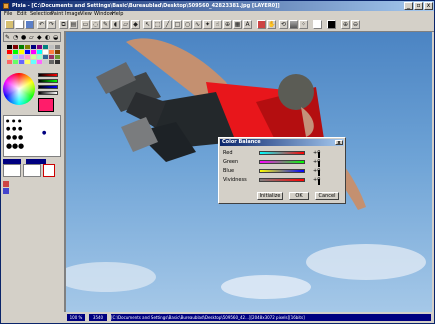 Image resolution: width=435 pixels, height=324 pixels. Describe the element at coordinates (20, 137) in the screenshot. I see `brush-size-9: ●` at that location.